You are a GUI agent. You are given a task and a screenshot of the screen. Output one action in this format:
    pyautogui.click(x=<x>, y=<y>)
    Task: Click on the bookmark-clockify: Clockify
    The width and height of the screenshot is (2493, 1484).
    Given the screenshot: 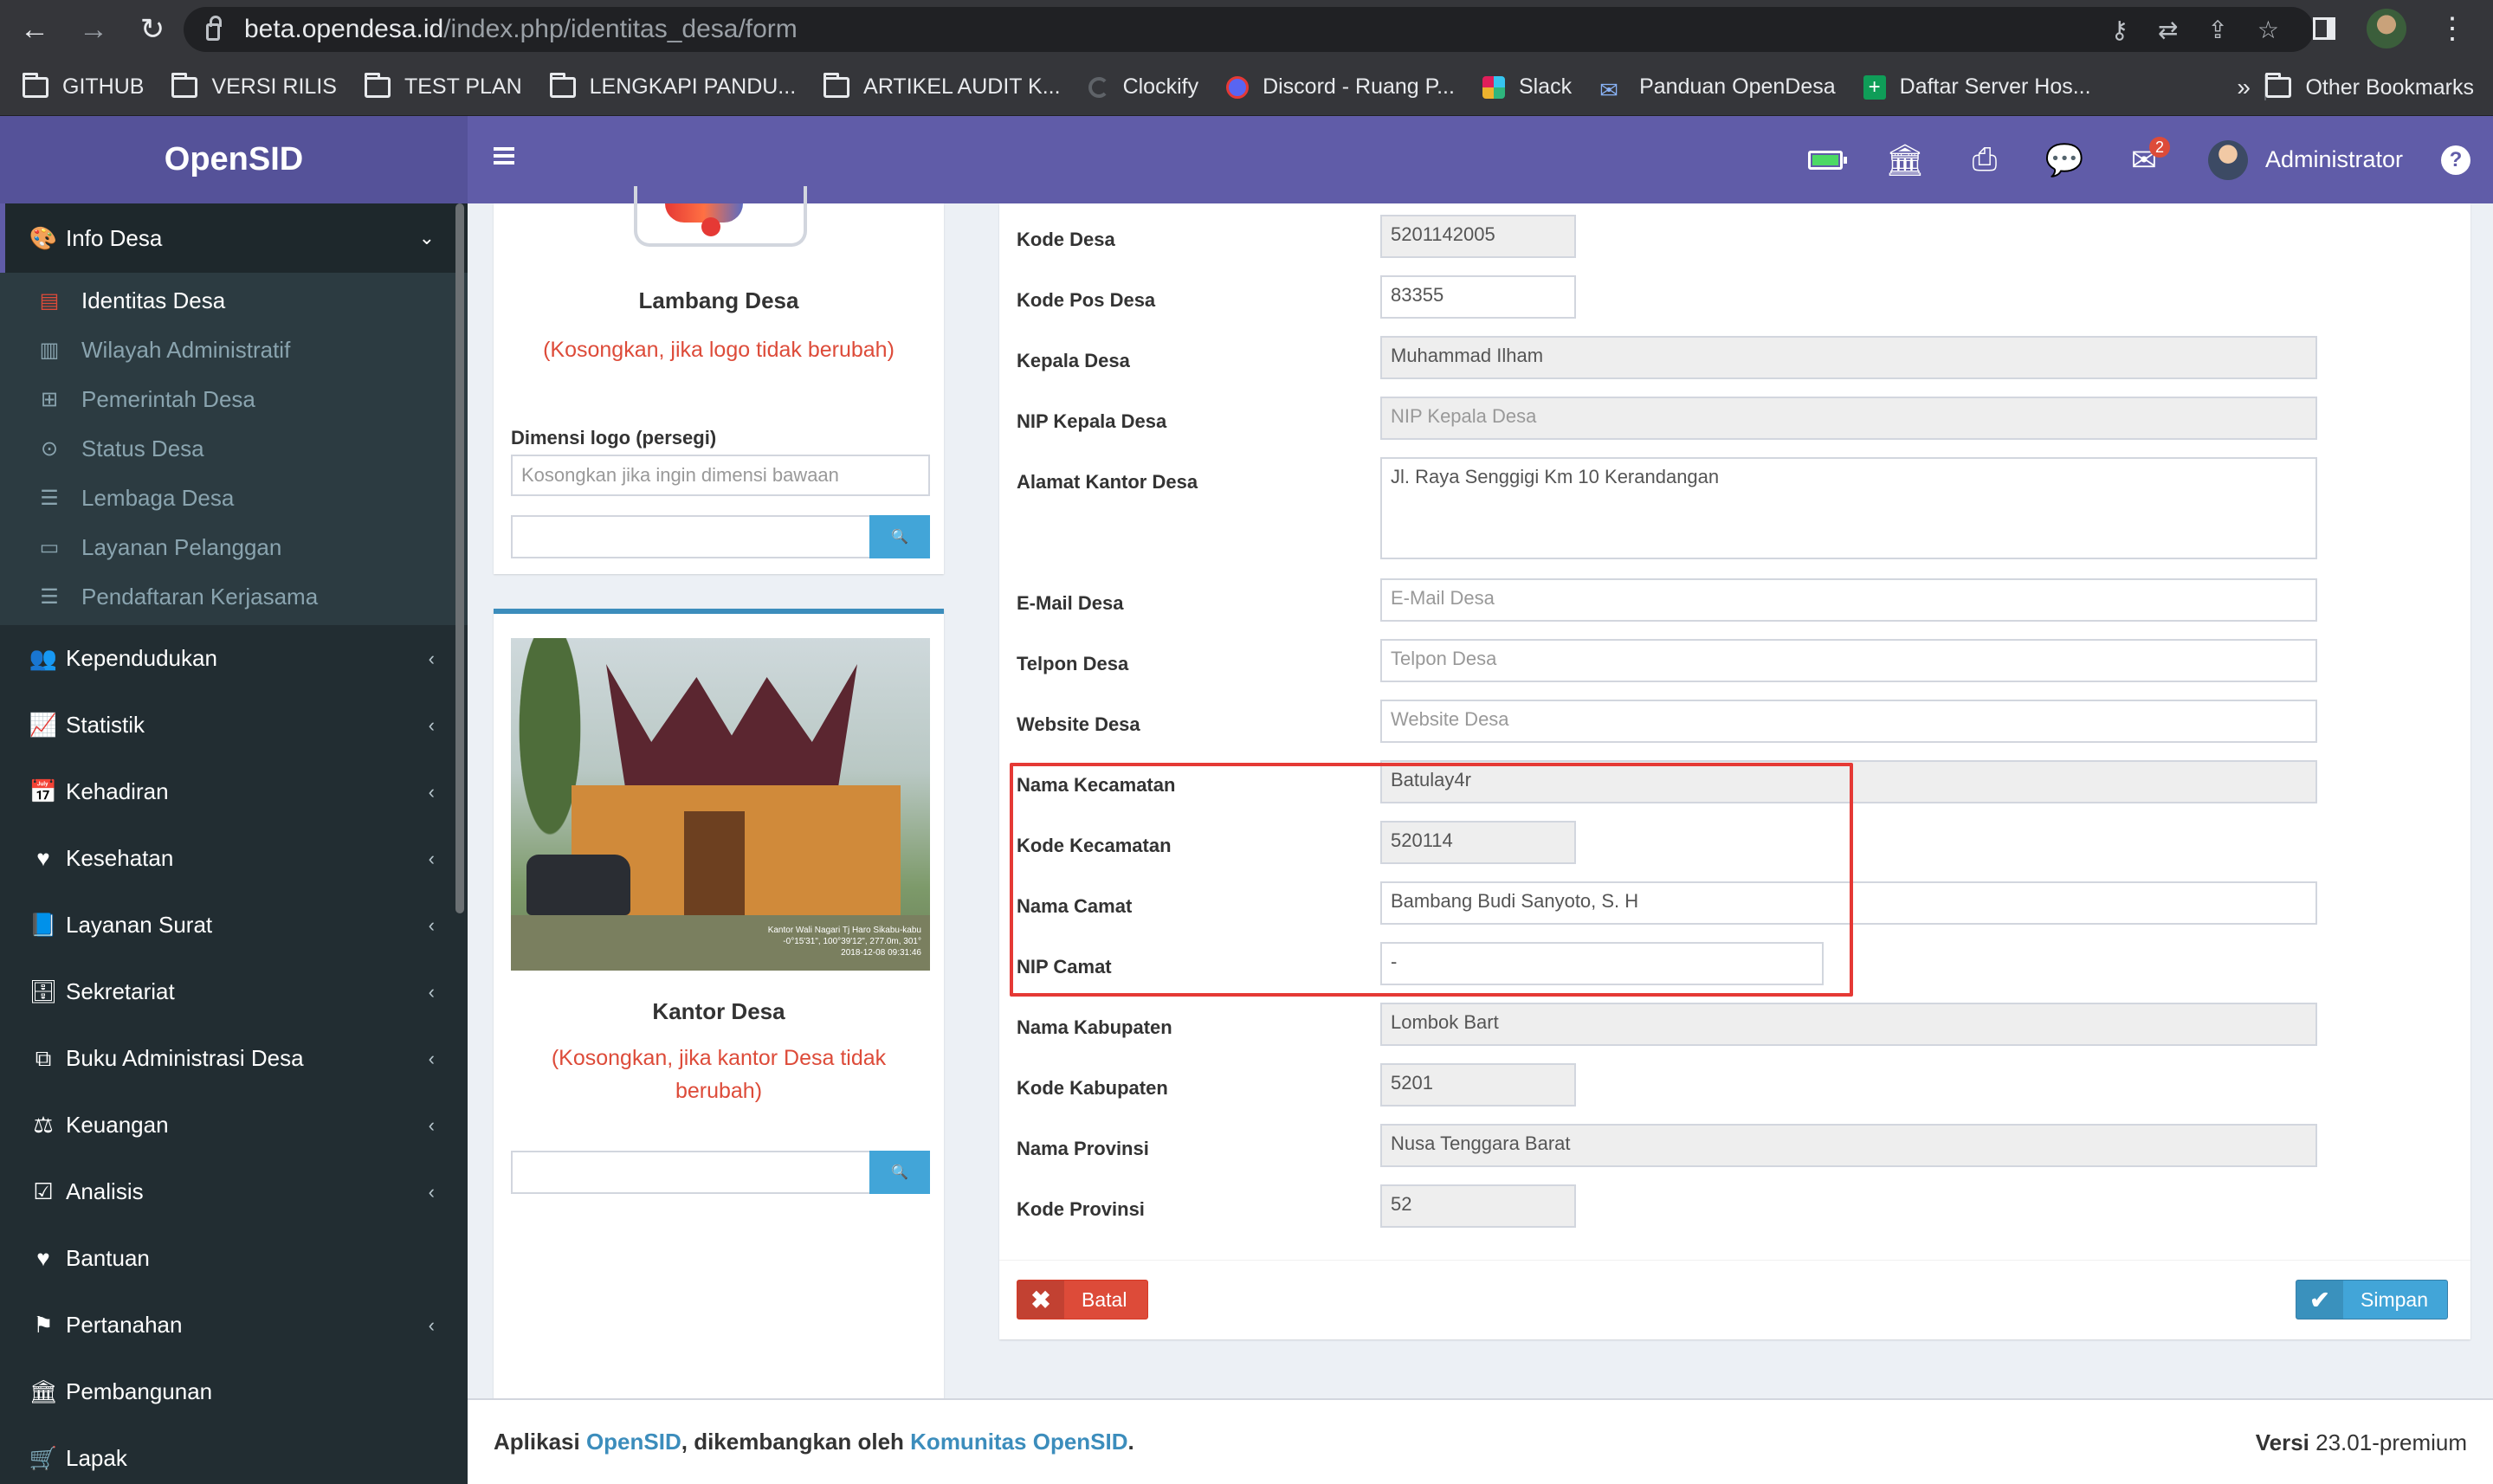 What is the action you would take?
    pyautogui.click(x=1143, y=87)
    